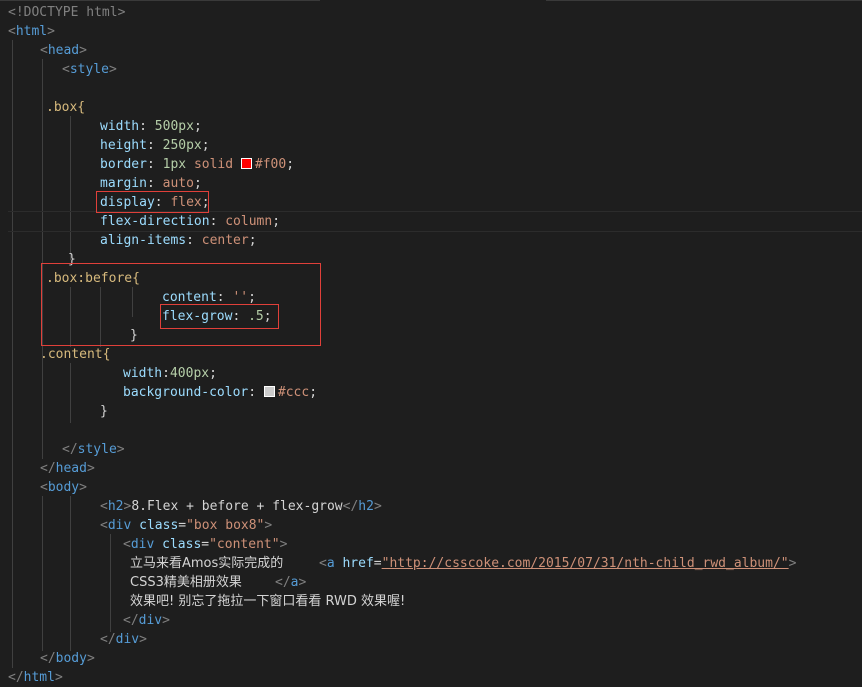 The height and width of the screenshot is (687, 862). Describe the element at coordinates (63, 50) in the screenshot. I see `code-line-3: <head>` at that location.